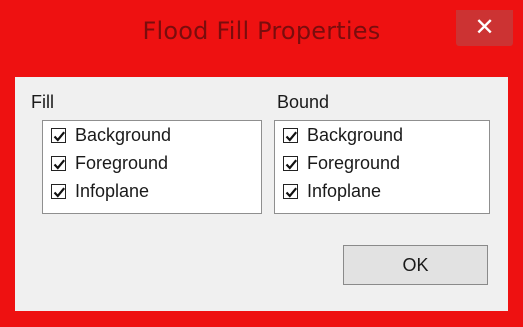 This screenshot has height=327, width=523. I want to click on dialog-title: Flood Fill Properties, so click(261, 31).